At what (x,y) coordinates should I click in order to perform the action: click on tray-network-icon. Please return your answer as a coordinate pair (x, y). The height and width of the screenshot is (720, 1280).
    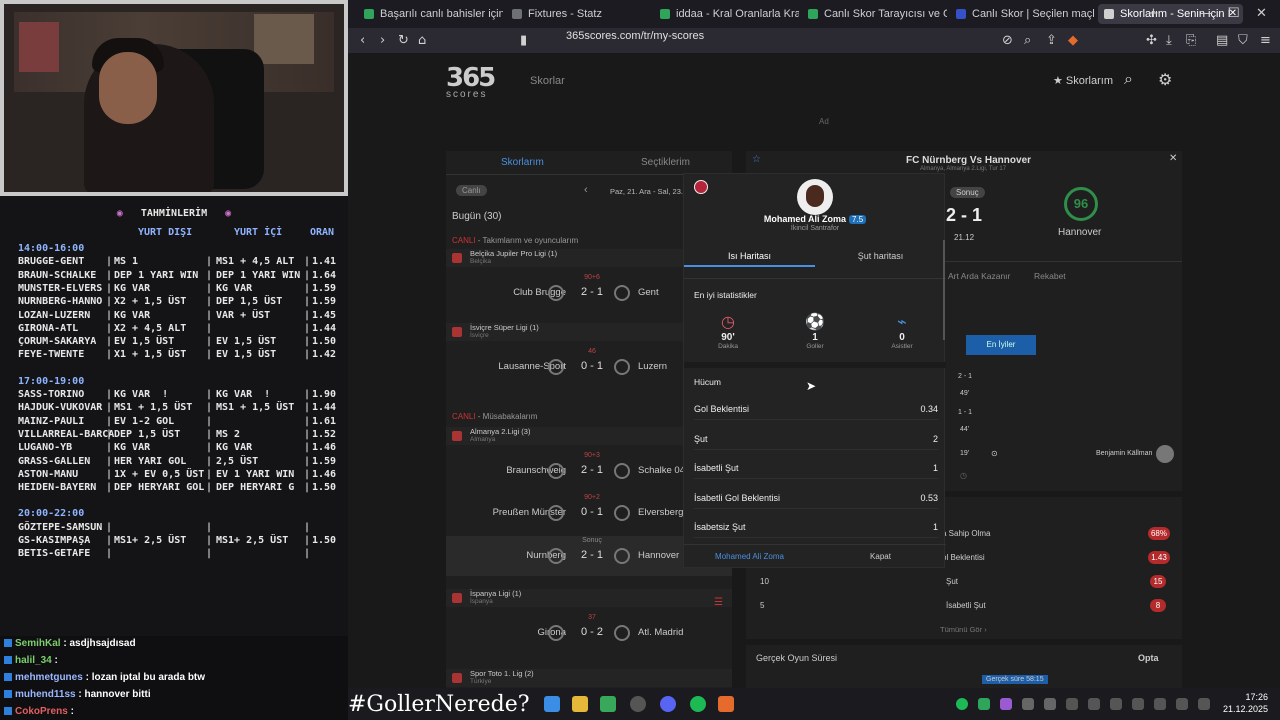
    Looking at the image, I should click on (1204, 704).